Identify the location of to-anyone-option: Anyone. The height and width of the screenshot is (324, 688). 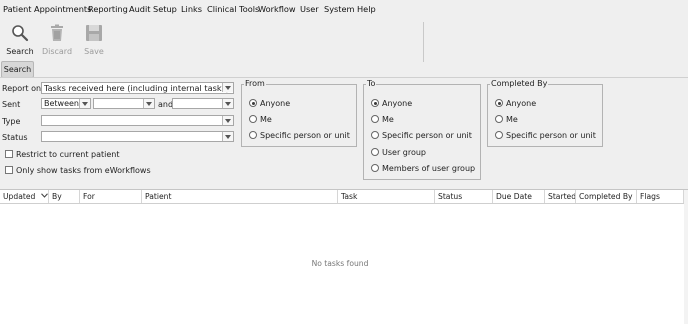
(391, 103).